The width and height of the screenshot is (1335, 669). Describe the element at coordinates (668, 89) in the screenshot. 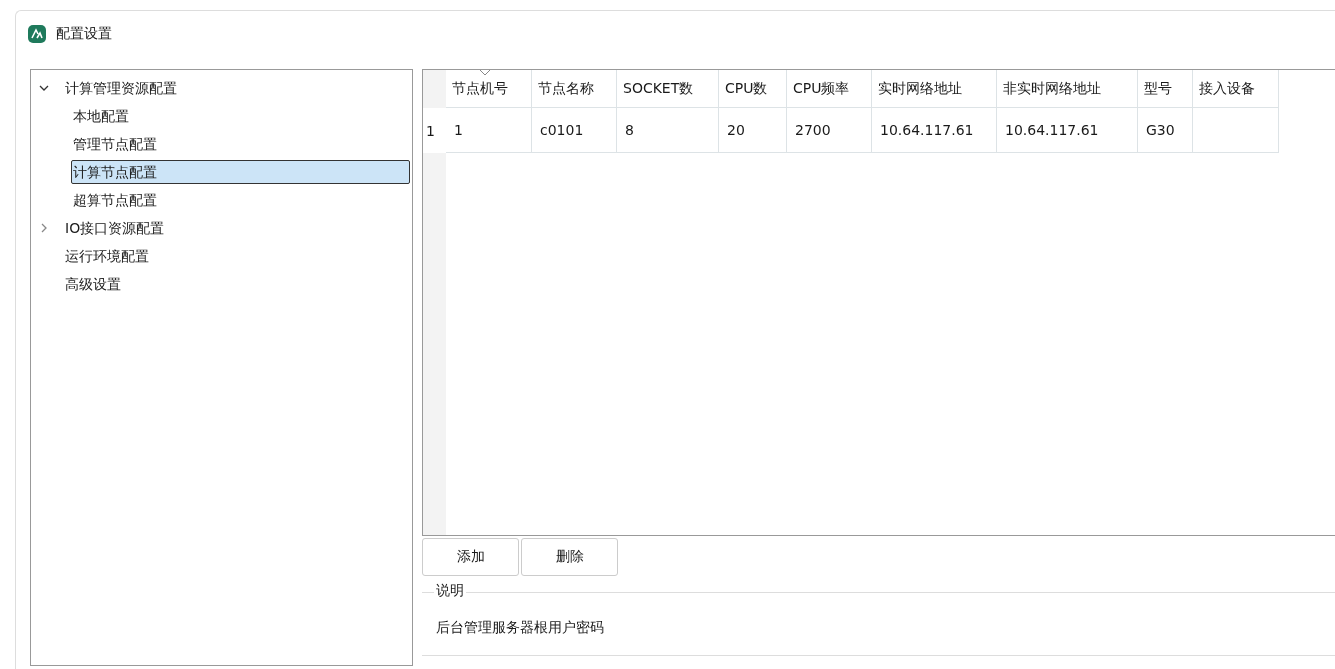

I see `column-header: SOCKET数` at that location.